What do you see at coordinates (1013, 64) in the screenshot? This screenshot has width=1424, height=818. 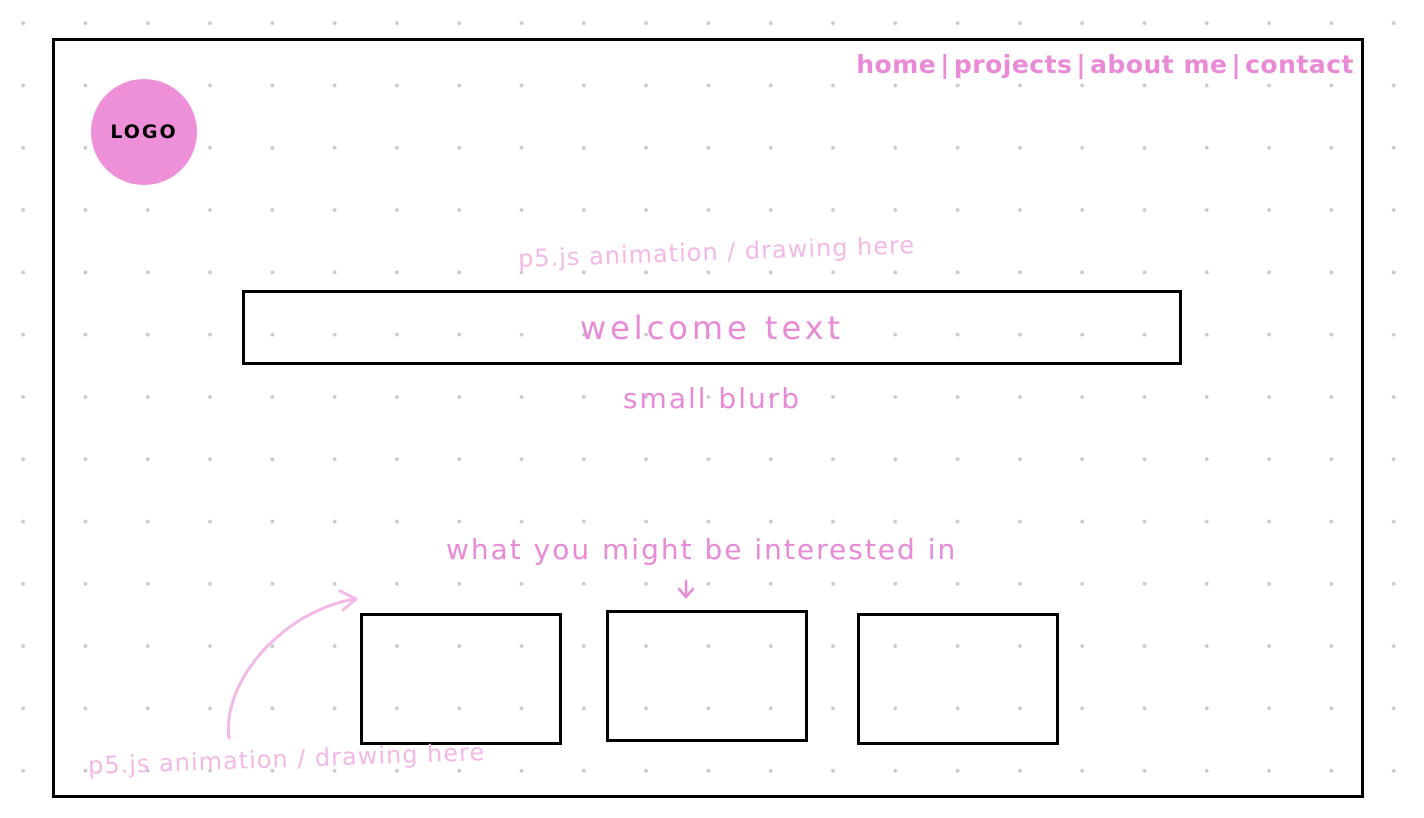 I see `nav-projects: projects` at bounding box center [1013, 64].